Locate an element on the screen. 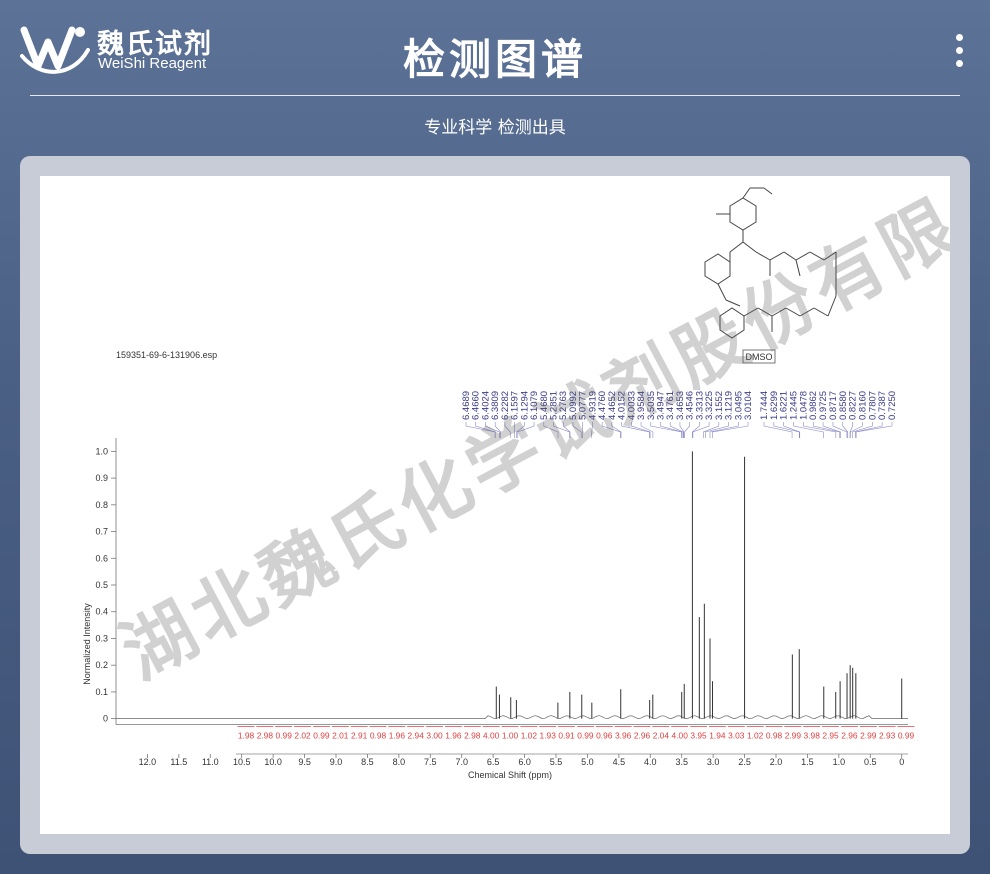  molecule-structure-icon is located at coordinates (770, 263).